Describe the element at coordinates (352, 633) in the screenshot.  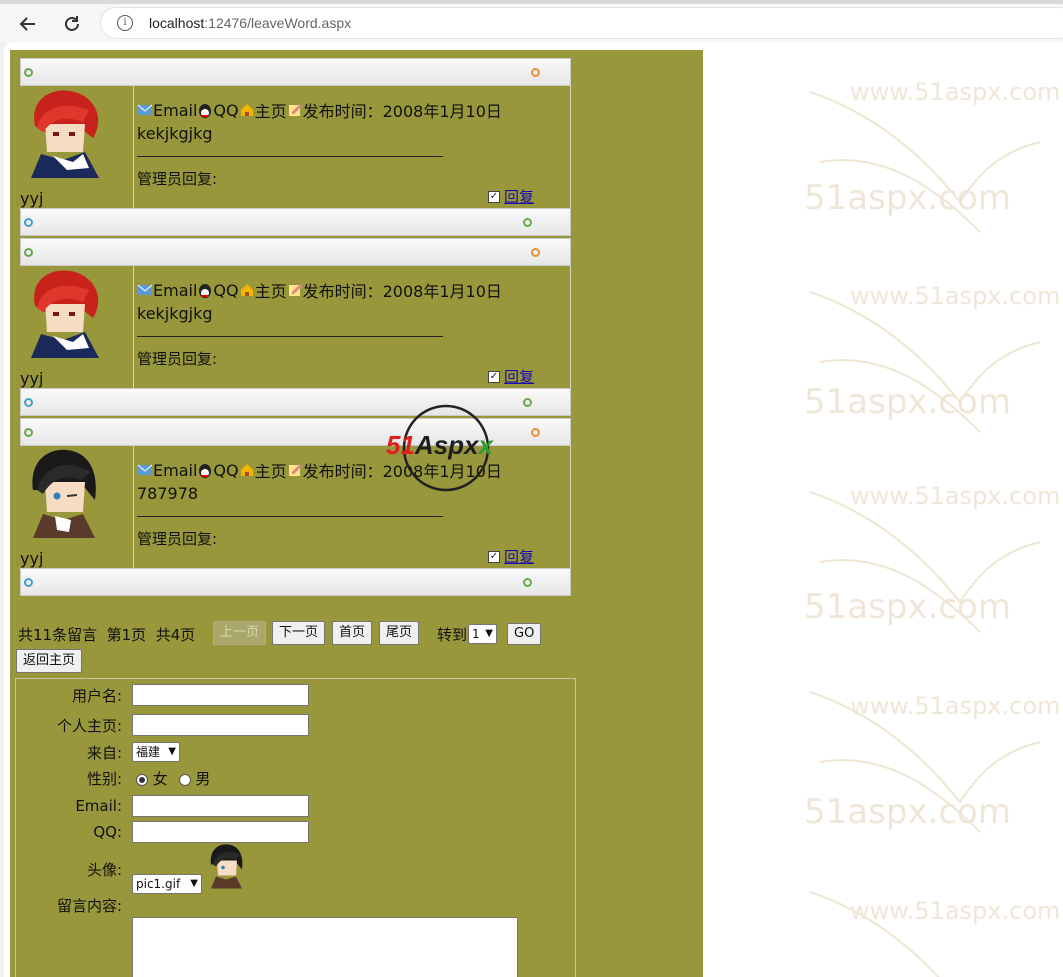
I see `first-page-button: 首页` at that location.